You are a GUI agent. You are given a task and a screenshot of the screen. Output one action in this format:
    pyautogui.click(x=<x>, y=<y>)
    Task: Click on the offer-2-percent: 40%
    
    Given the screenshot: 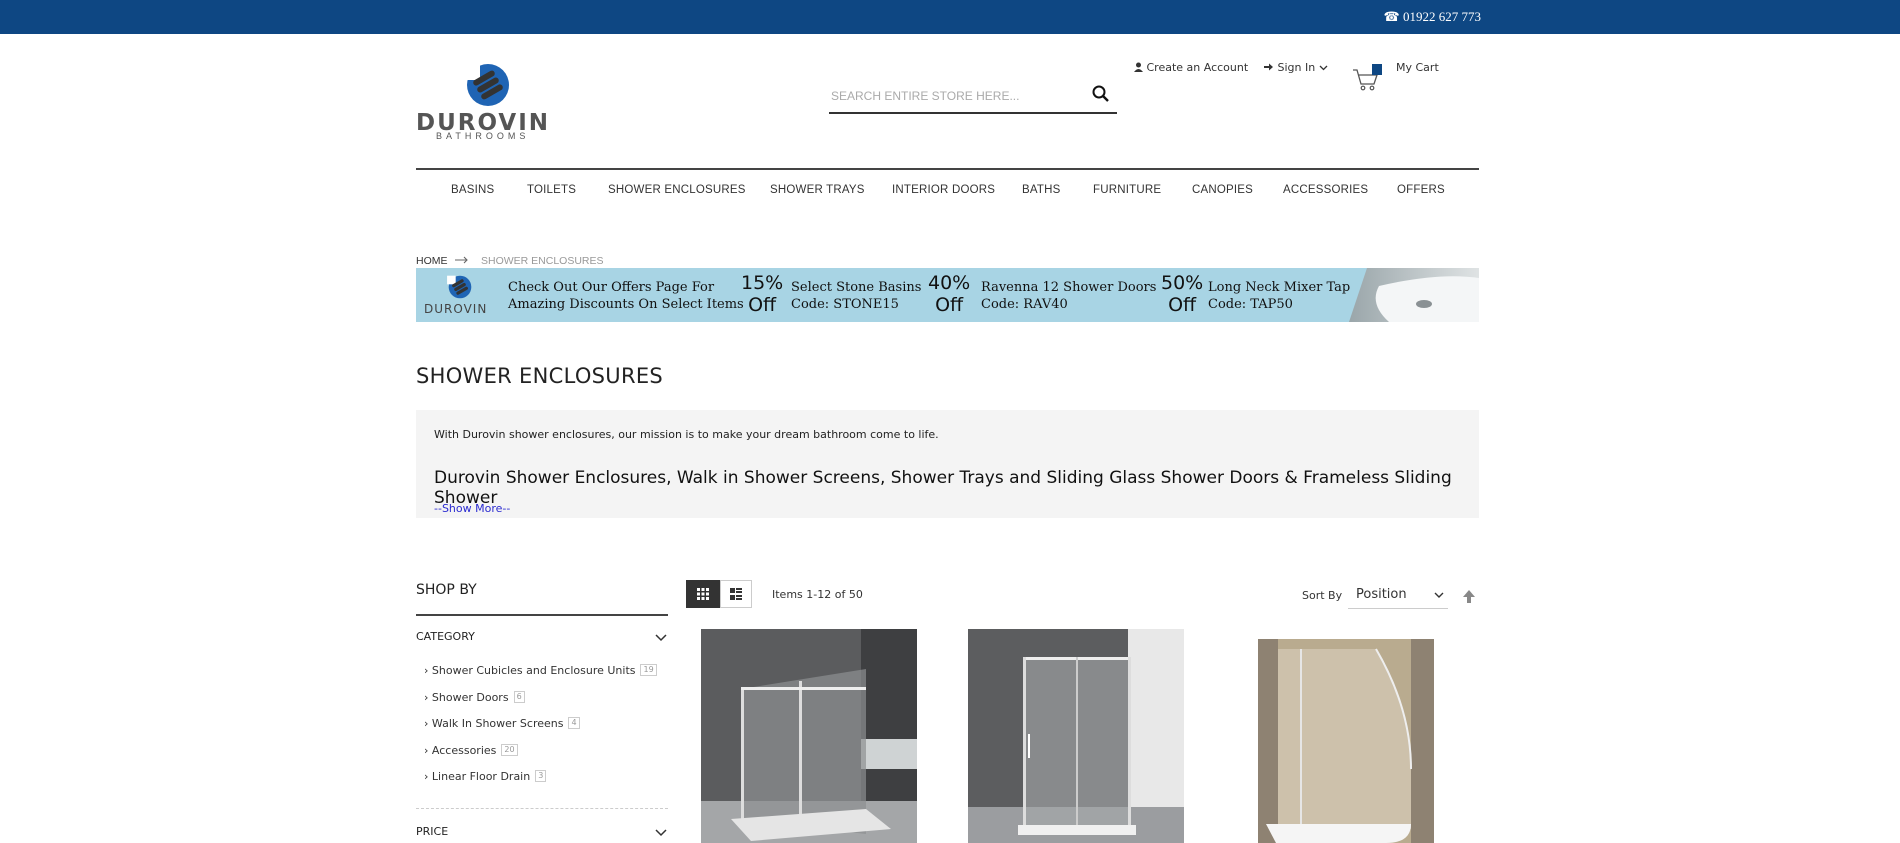 What is the action you would take?
    pyautogui.click(x=949, y=283)
    